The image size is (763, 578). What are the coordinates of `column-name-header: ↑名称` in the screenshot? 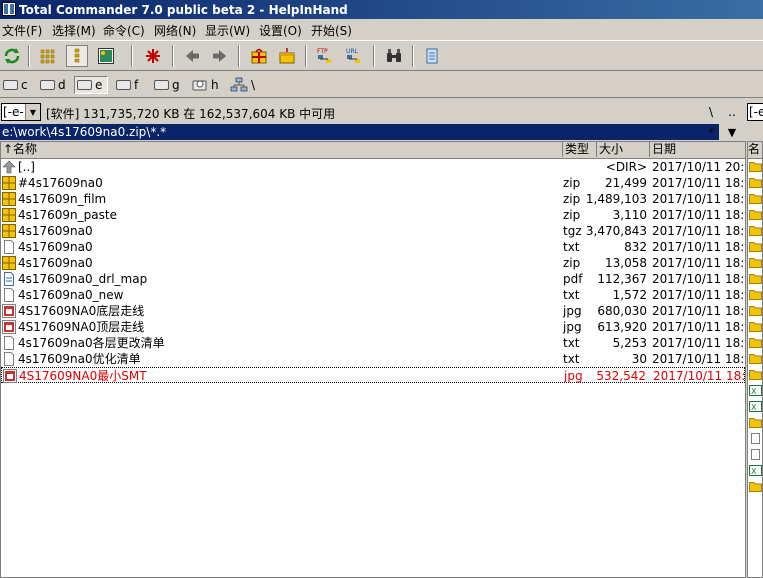 It's located at (282, 149).